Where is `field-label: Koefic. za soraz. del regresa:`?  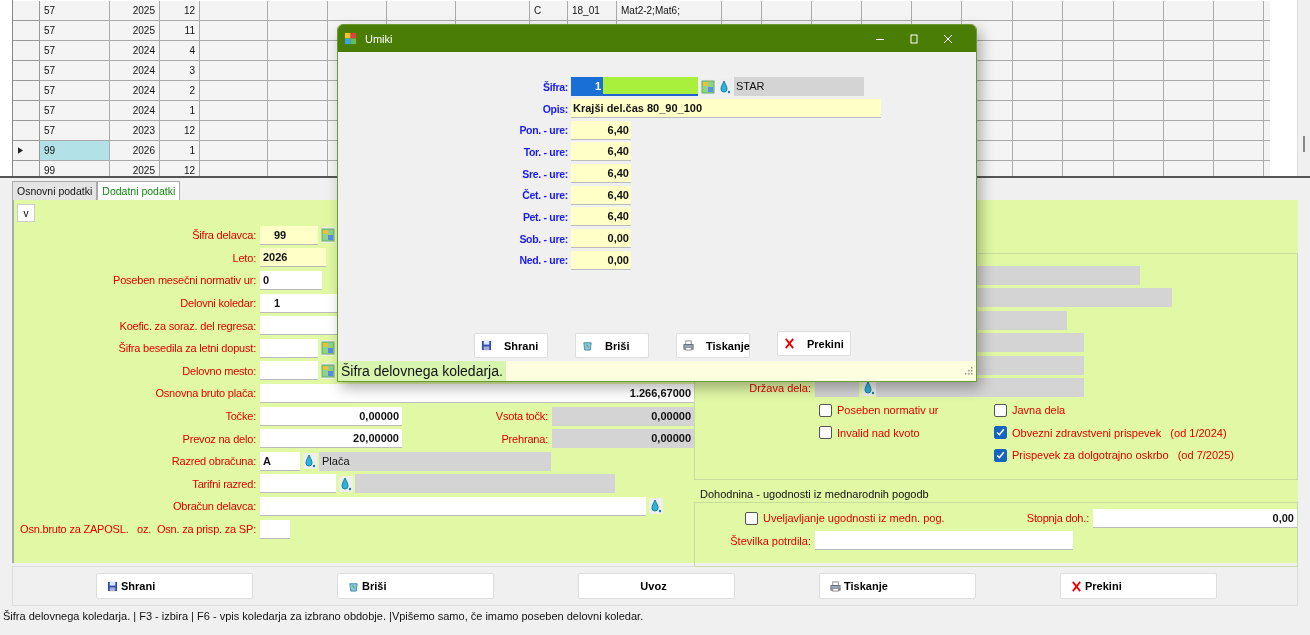 field-label: Koefic. za soraz. del regresa: is located at coordinates (187, 325).